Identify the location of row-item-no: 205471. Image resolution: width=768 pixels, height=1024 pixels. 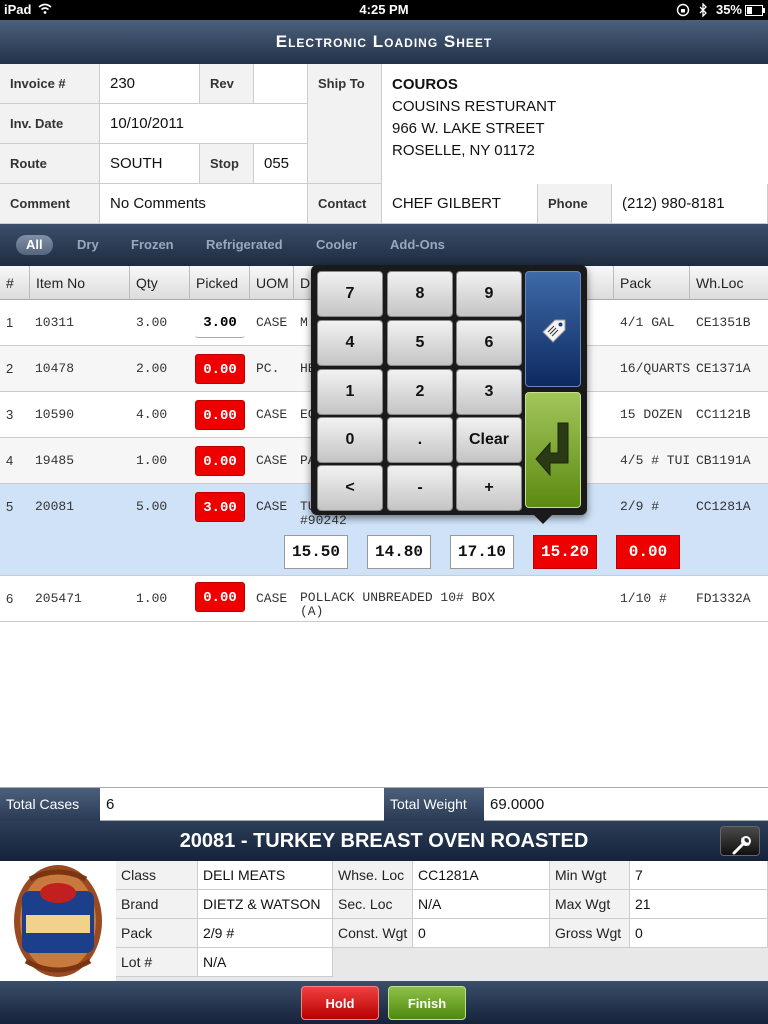
(58, 598).